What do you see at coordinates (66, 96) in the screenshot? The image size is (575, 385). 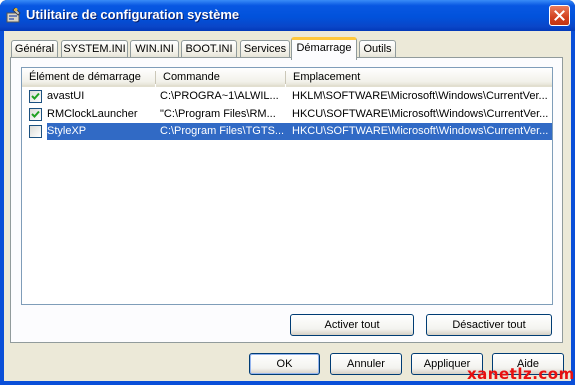 I see `startup-item-name: avastUI` at bounding box center [66, 96].